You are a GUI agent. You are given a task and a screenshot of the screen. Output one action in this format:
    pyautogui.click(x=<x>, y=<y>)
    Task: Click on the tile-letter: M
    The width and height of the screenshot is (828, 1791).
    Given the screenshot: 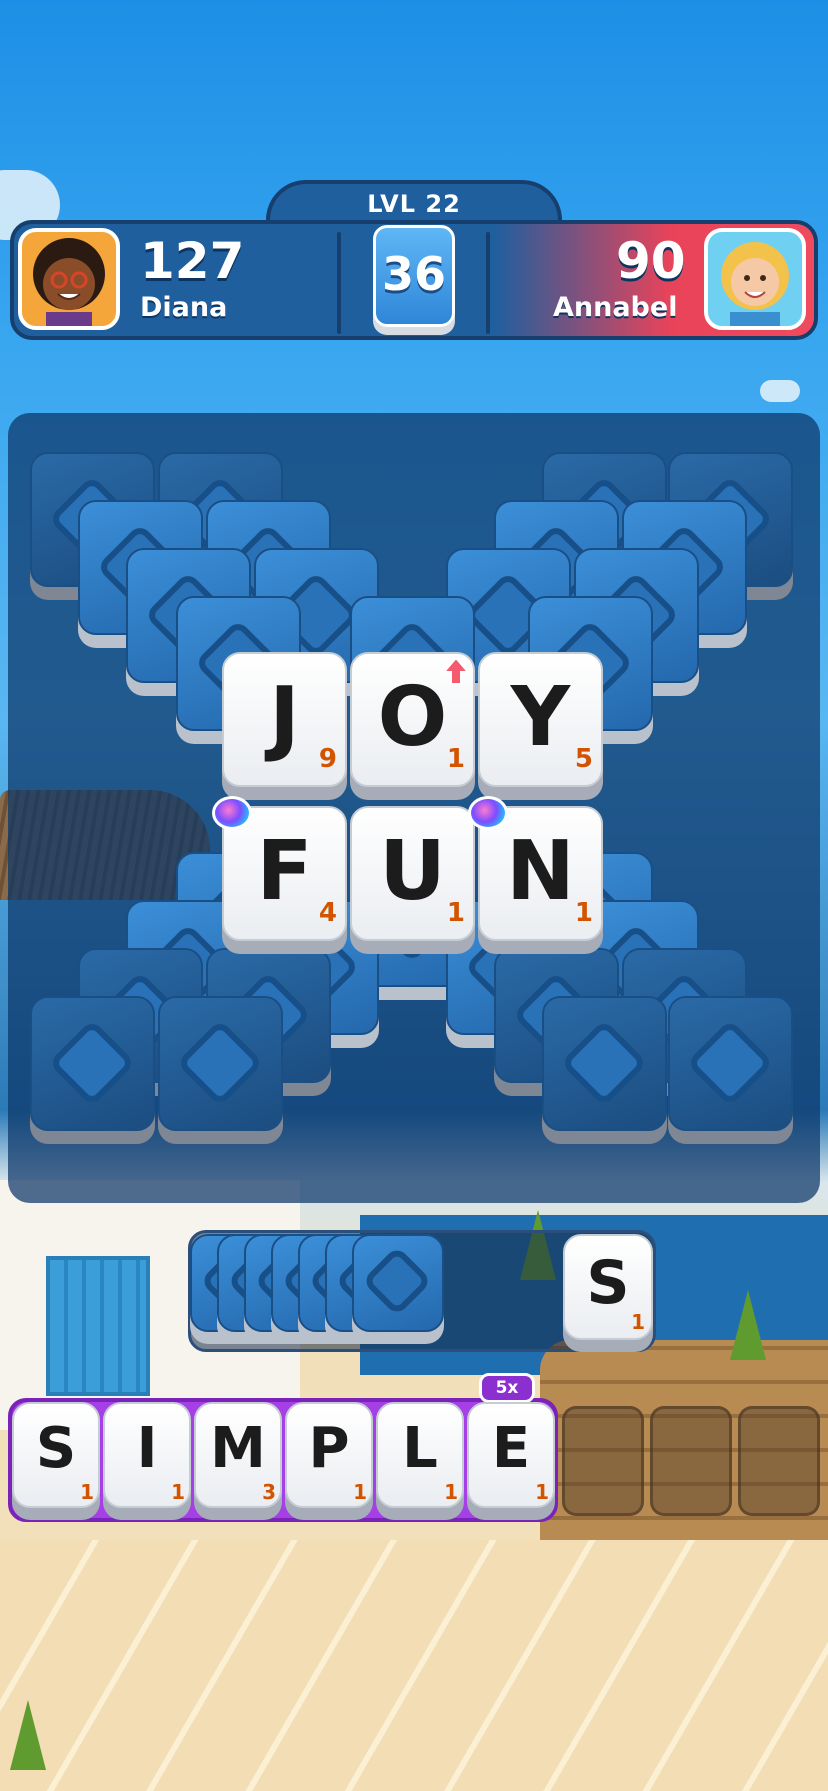 What is the action you would take?
    pyautogui.click(x=238, y=1448)
    